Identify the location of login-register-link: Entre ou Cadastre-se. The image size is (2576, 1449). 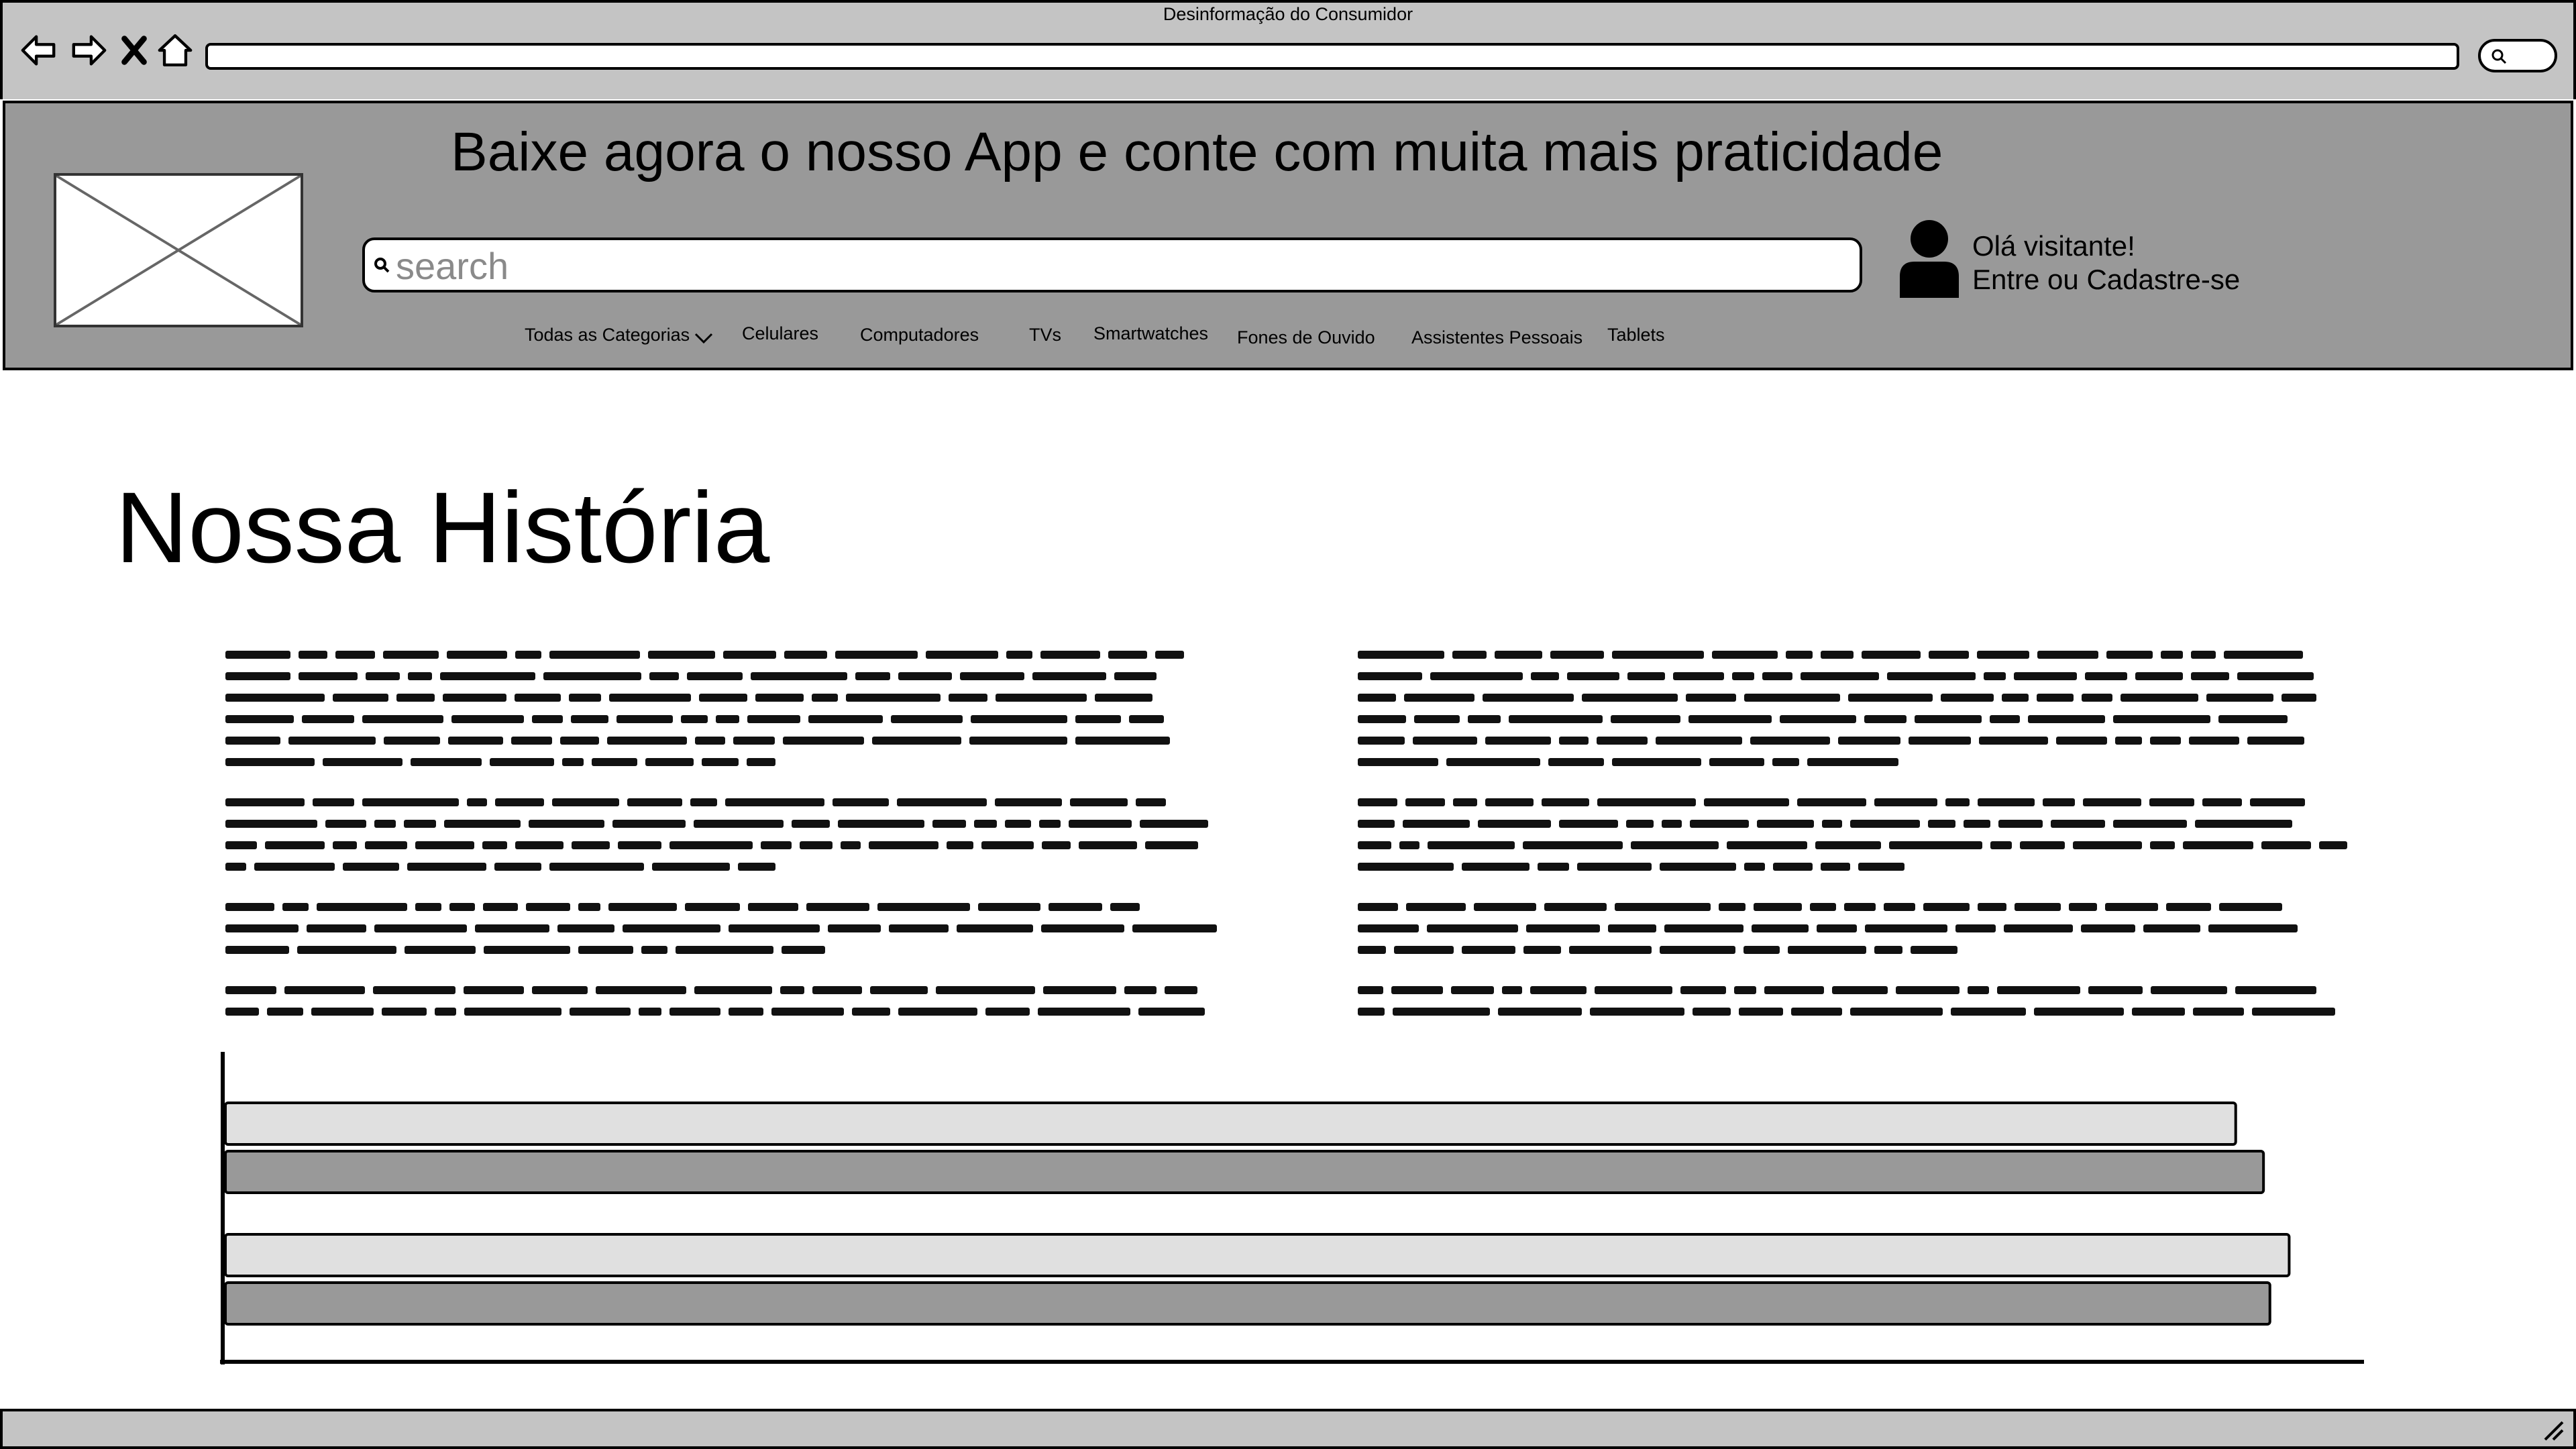
(2106, 280).